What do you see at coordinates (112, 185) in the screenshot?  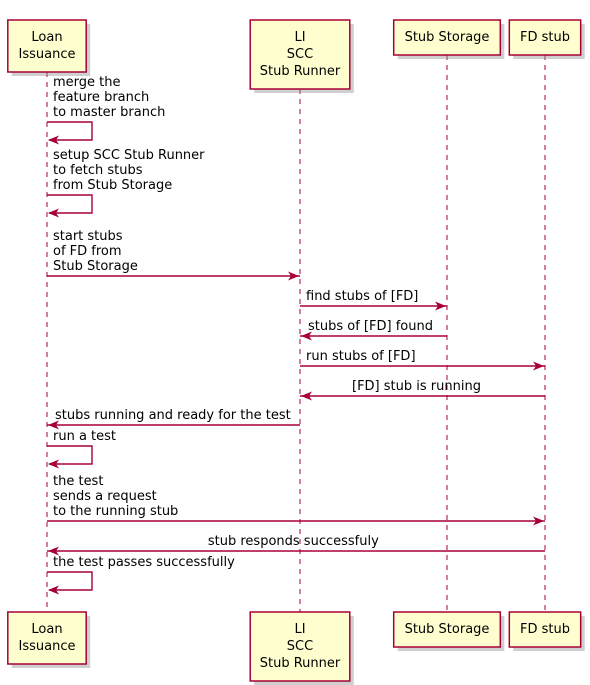 I see `message-label: from Stub Storage` at bounding box center [112, 185].